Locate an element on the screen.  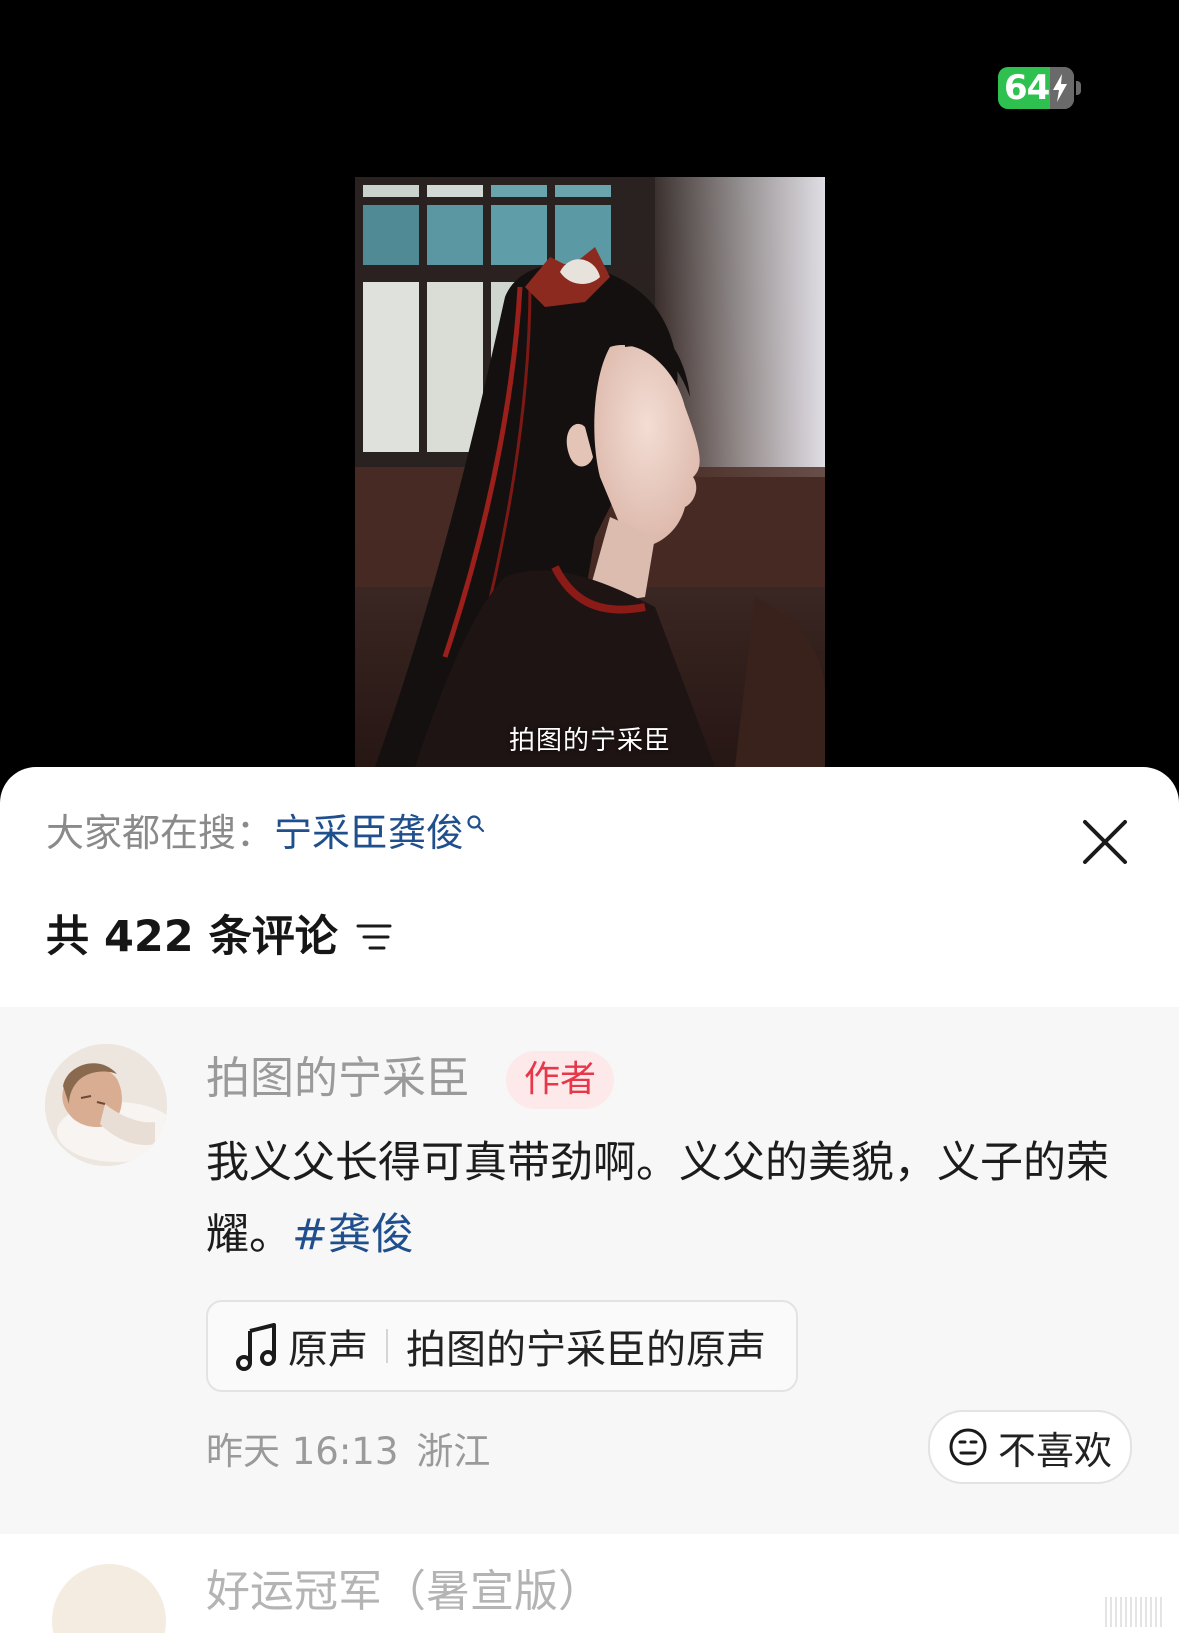
meh-face-icon is located at coordinates (968, 1447).